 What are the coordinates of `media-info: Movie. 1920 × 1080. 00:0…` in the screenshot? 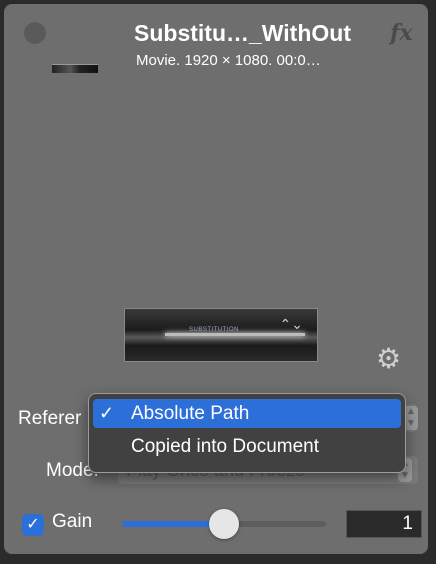 It's located at (228, 60).